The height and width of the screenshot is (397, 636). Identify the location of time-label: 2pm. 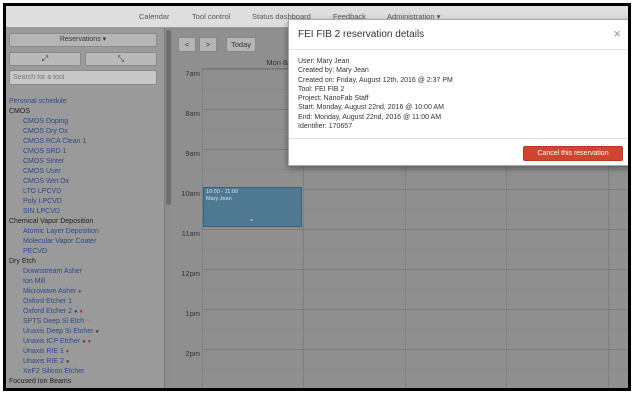
(192, 353).